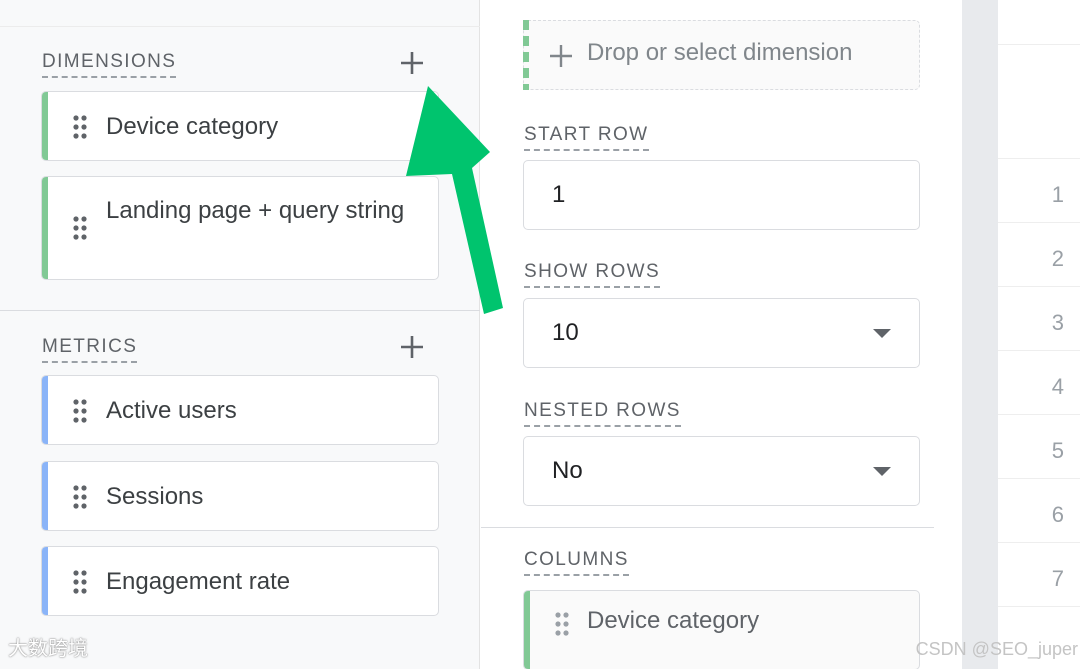  Describe the element at coordinates (592, 274) in the screenshot. I see `show-rows-label: SHOW ROWS` at that location.